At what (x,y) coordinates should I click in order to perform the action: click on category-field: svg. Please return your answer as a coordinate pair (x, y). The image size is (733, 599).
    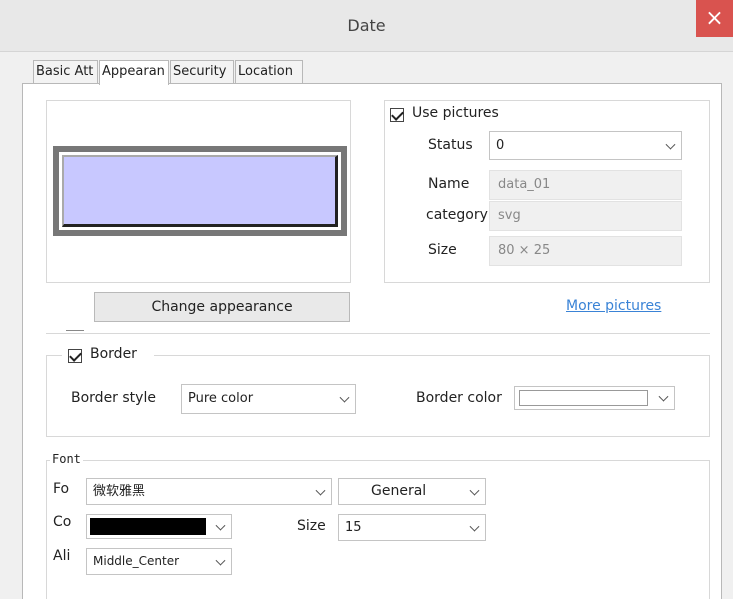
    Looking at the image, I should click on (585, 216).